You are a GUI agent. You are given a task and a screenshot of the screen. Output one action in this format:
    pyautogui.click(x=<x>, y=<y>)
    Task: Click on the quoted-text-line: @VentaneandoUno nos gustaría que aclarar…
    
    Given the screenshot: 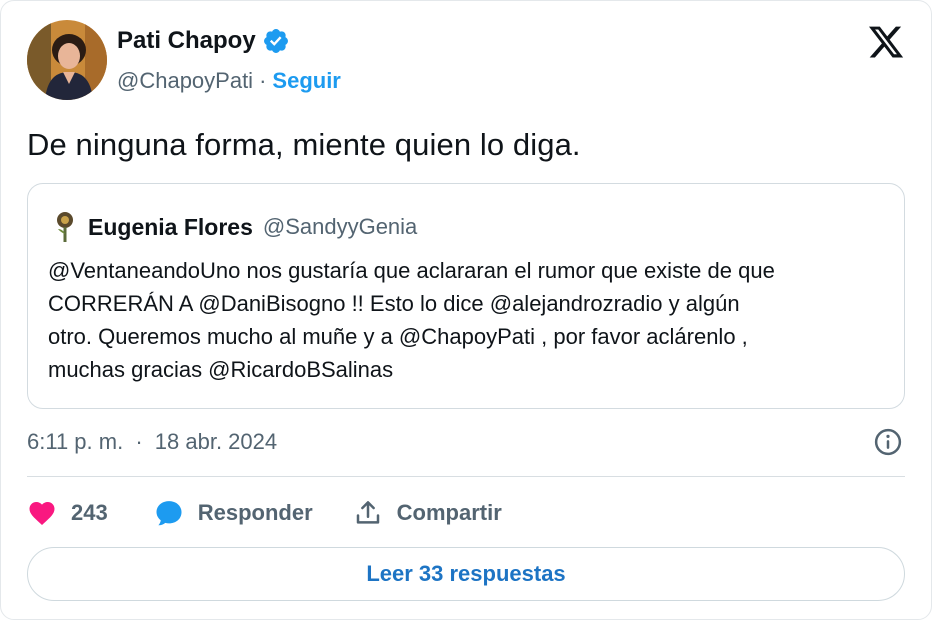 What is the action you would take?
    pyautogui.click(x=411, y=270)
    